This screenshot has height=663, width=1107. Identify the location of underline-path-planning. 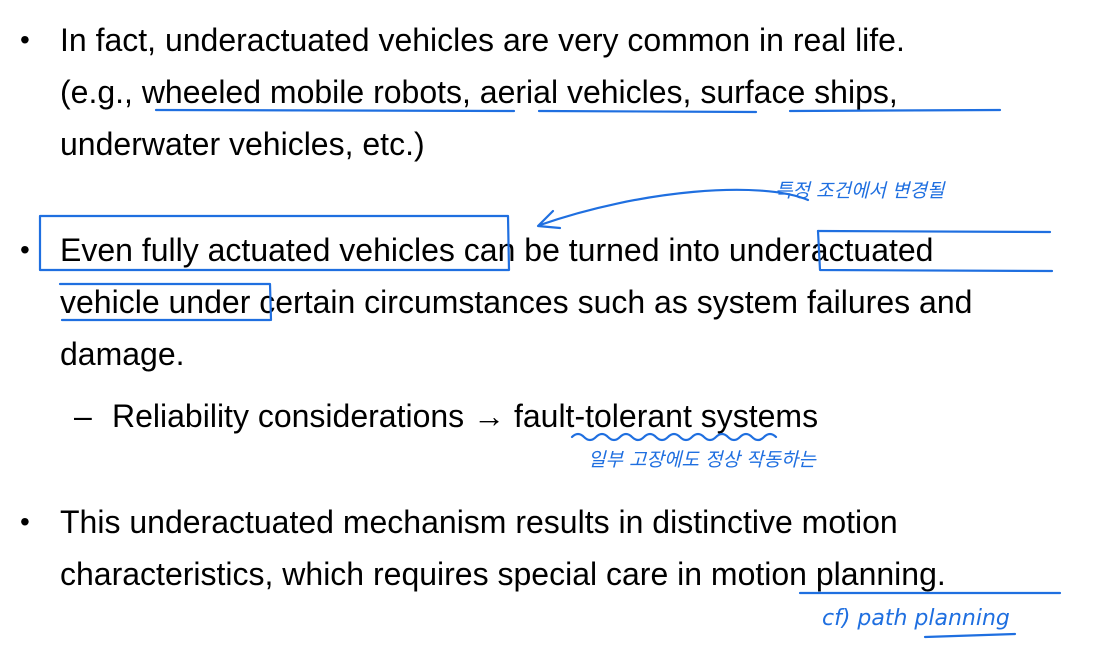
(970, 635).